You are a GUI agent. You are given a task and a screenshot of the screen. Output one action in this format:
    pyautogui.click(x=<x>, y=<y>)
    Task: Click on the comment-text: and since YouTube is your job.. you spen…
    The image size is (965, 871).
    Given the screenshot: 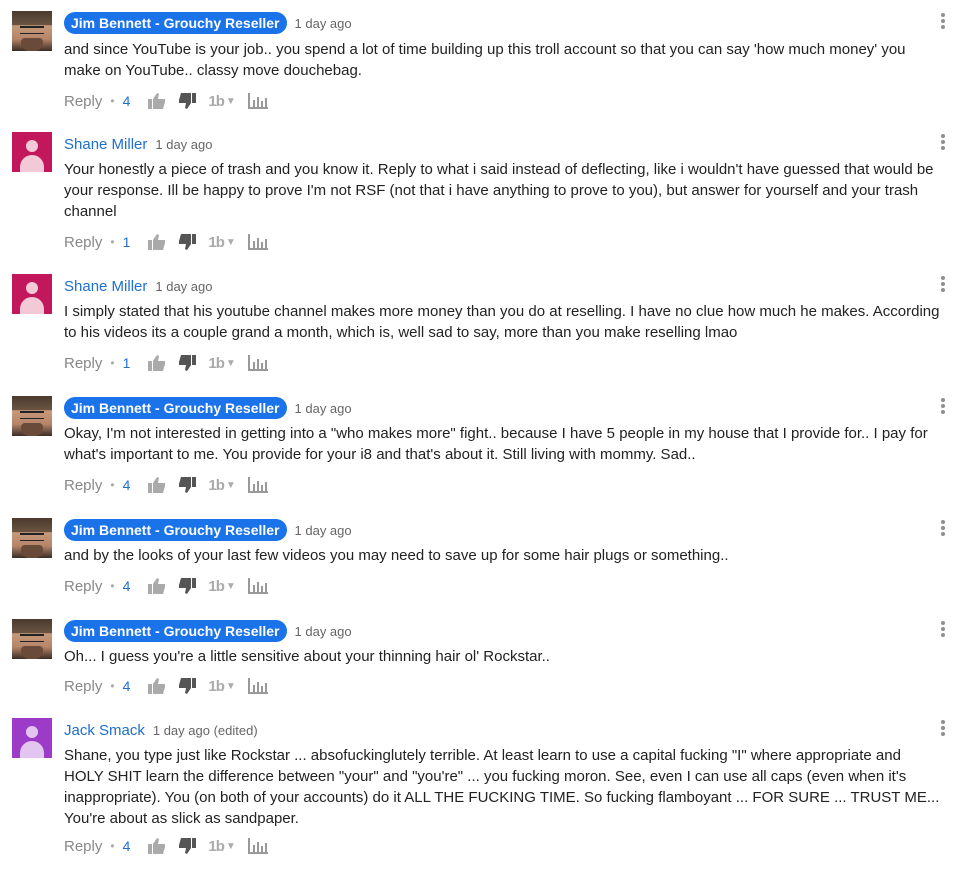 What is the action you would take?
    pyautogui.click(x=485, y=60)
    